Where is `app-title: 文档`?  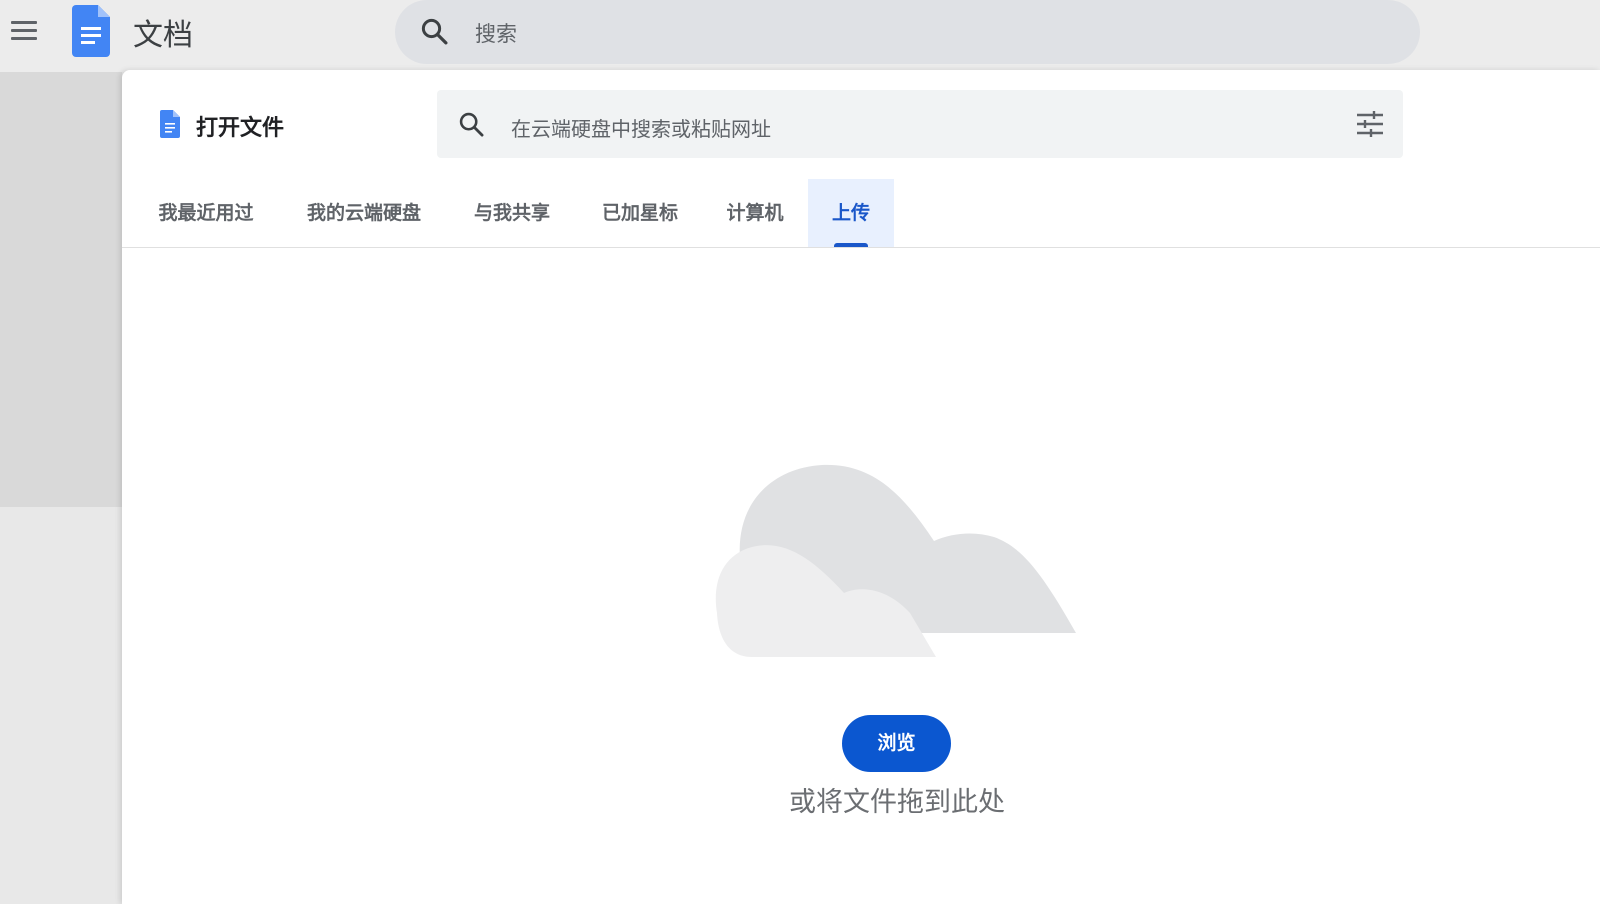
app-title: 文档 is located at coordinates (163, 35).